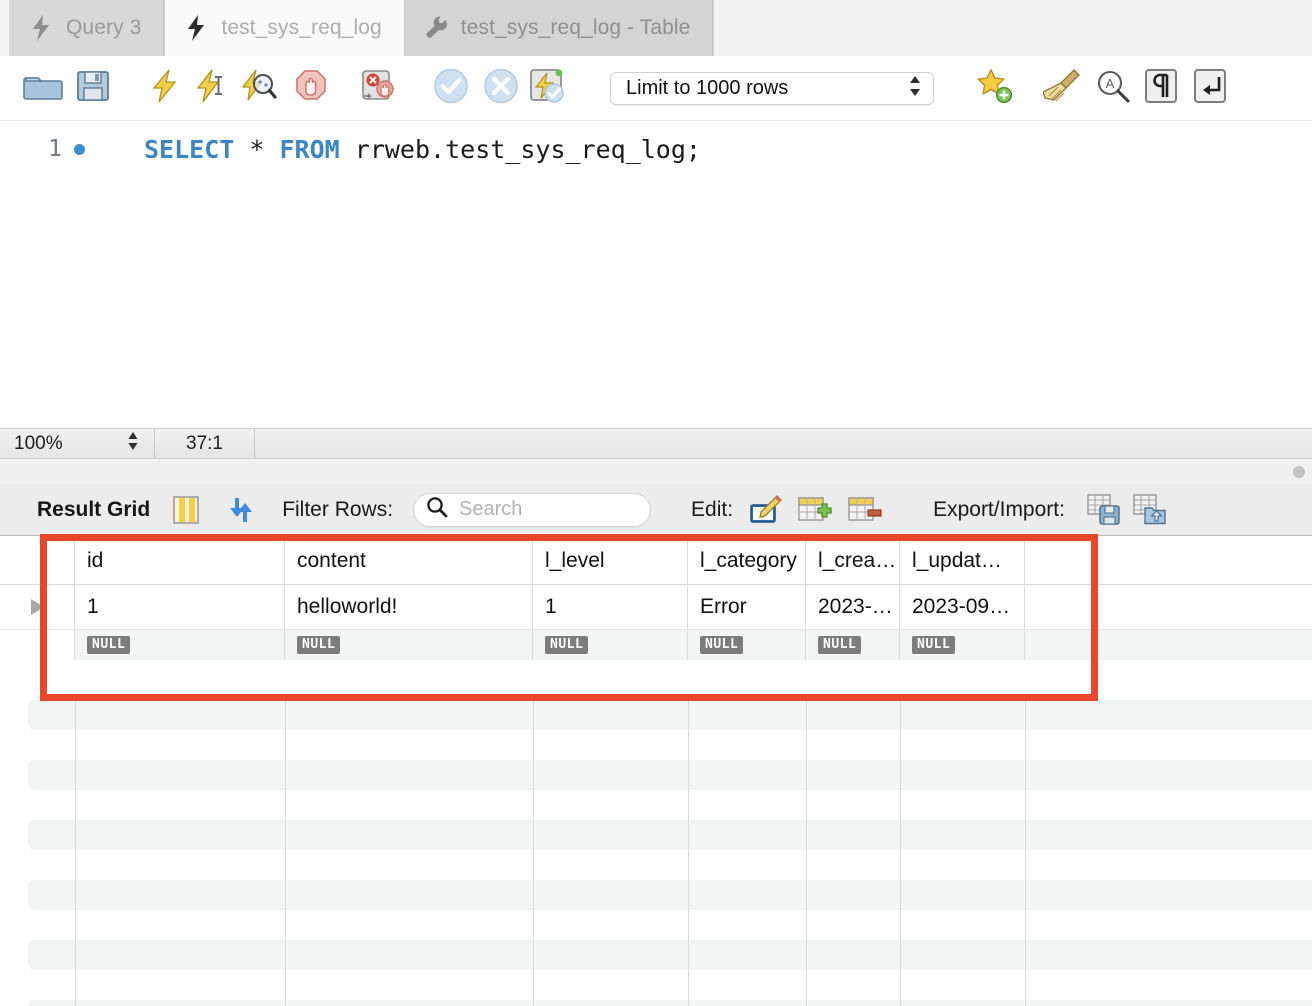  I want to click on tab-label: test_sys_req_log - Table, so click(575, 27).